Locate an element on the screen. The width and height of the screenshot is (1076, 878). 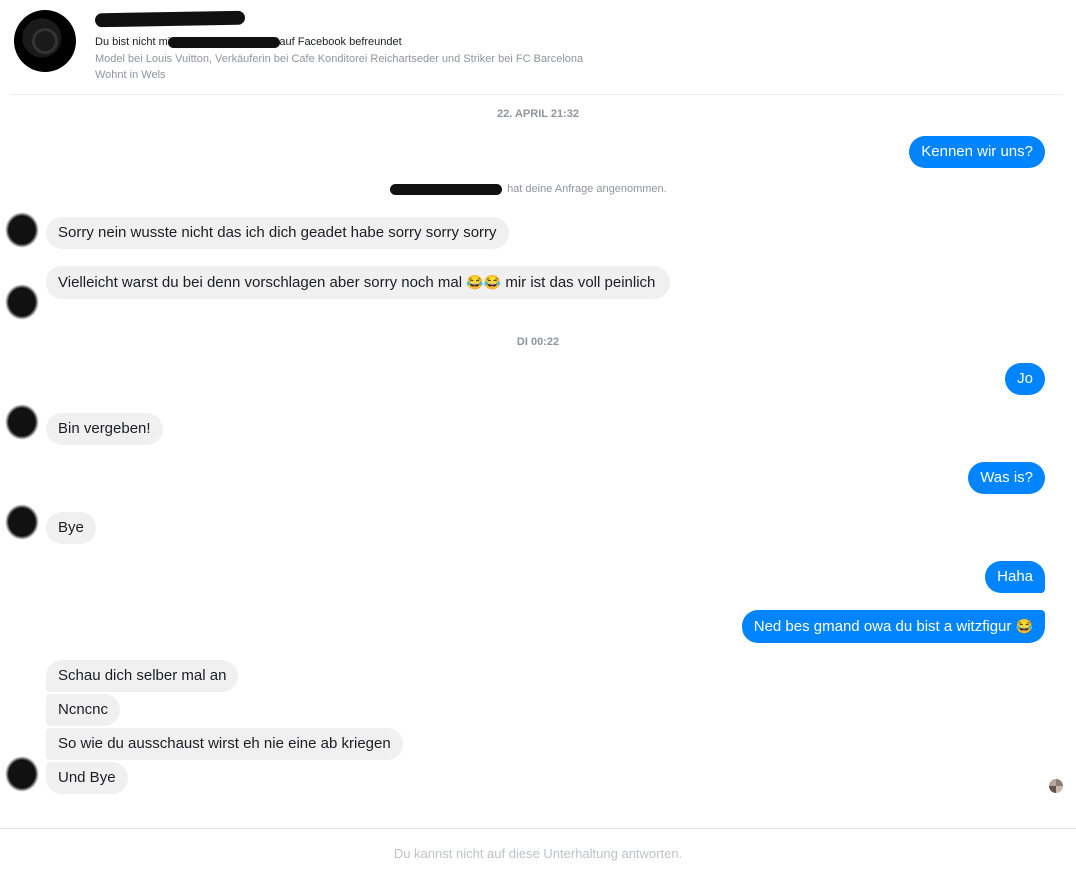
outgoing-message: Was is? is located at coordinates (1006, 478).